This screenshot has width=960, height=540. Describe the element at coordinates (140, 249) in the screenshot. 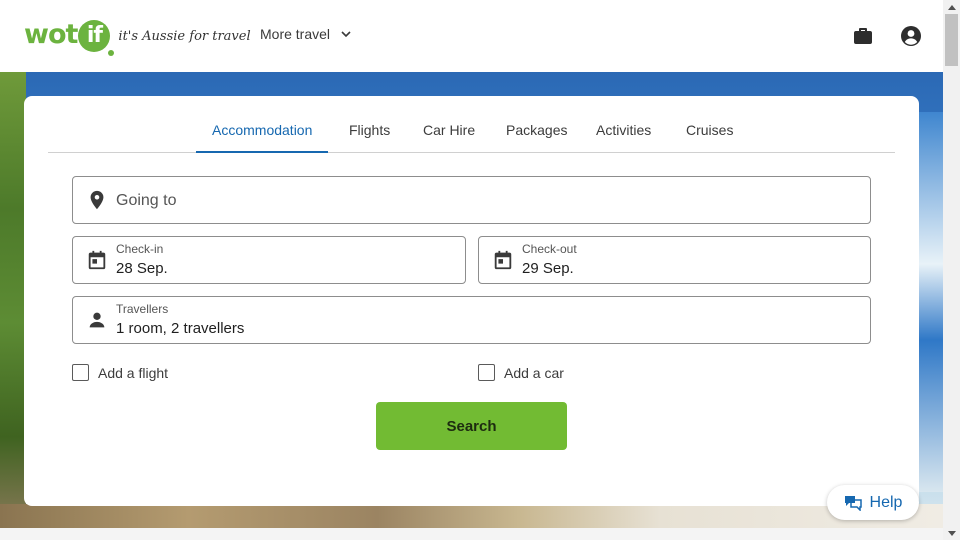

I see `checkin-label: Check-in` at that location.